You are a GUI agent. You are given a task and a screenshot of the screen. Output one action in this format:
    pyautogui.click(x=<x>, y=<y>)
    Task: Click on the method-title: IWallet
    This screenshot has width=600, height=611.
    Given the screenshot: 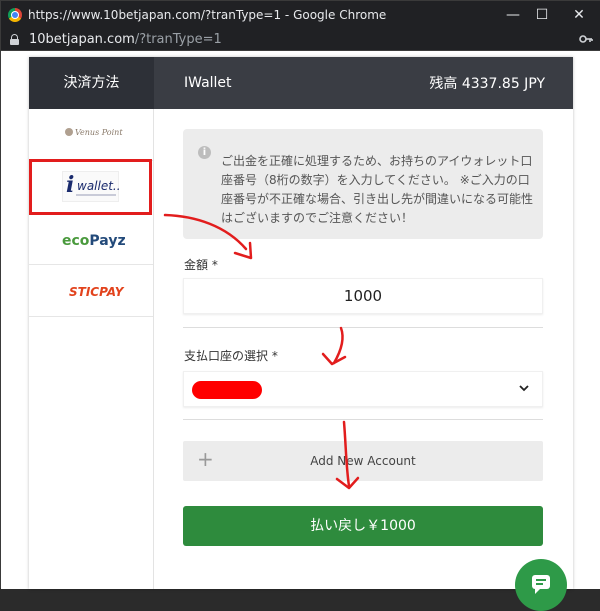 What is the action you would take?
    pyautogui.click(x=208, y=83)
    